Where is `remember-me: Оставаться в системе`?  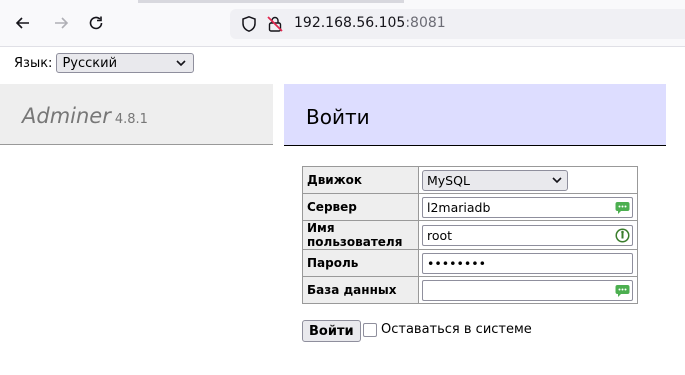
remember-me: Оставаться в системе is located at coordinates (447, 329).